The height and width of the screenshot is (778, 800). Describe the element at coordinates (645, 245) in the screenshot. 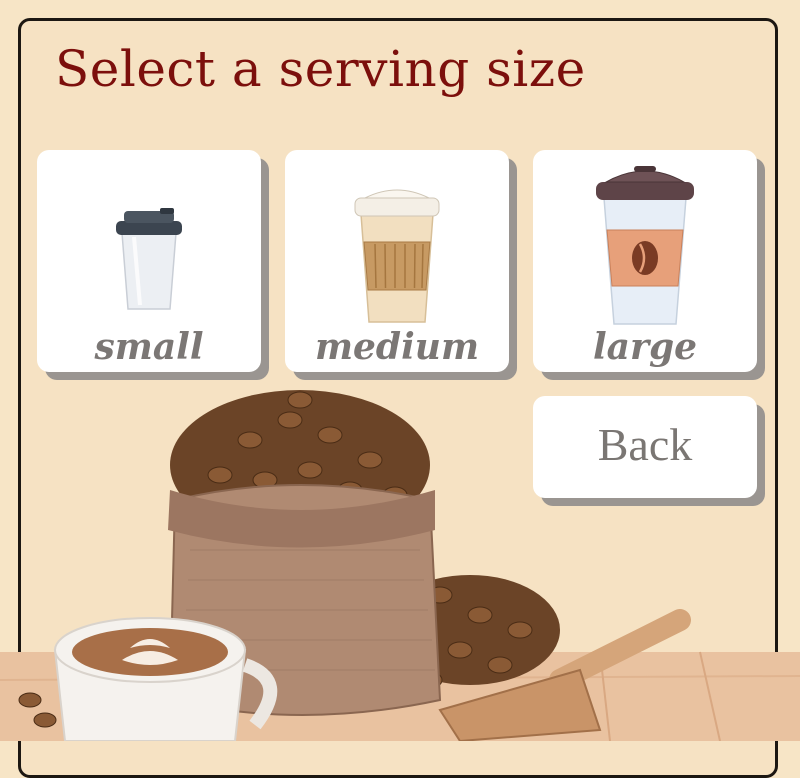

I see `large-cup-icon` at that location.